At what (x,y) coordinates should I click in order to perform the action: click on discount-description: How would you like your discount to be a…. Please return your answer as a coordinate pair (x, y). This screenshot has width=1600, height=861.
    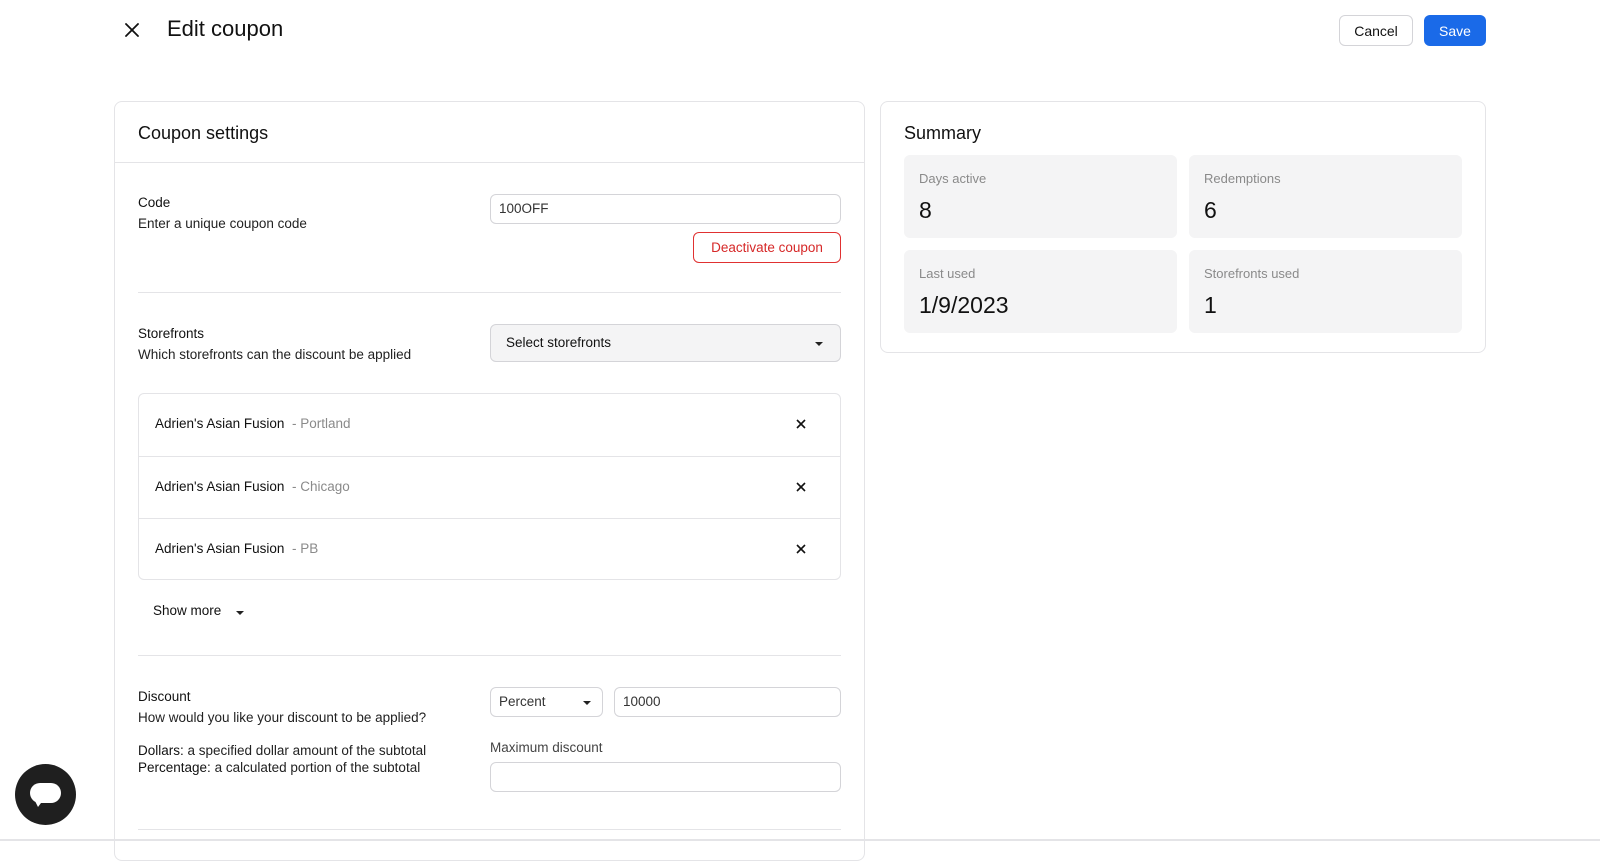
    Looking at the image, I should click on (282, 717).